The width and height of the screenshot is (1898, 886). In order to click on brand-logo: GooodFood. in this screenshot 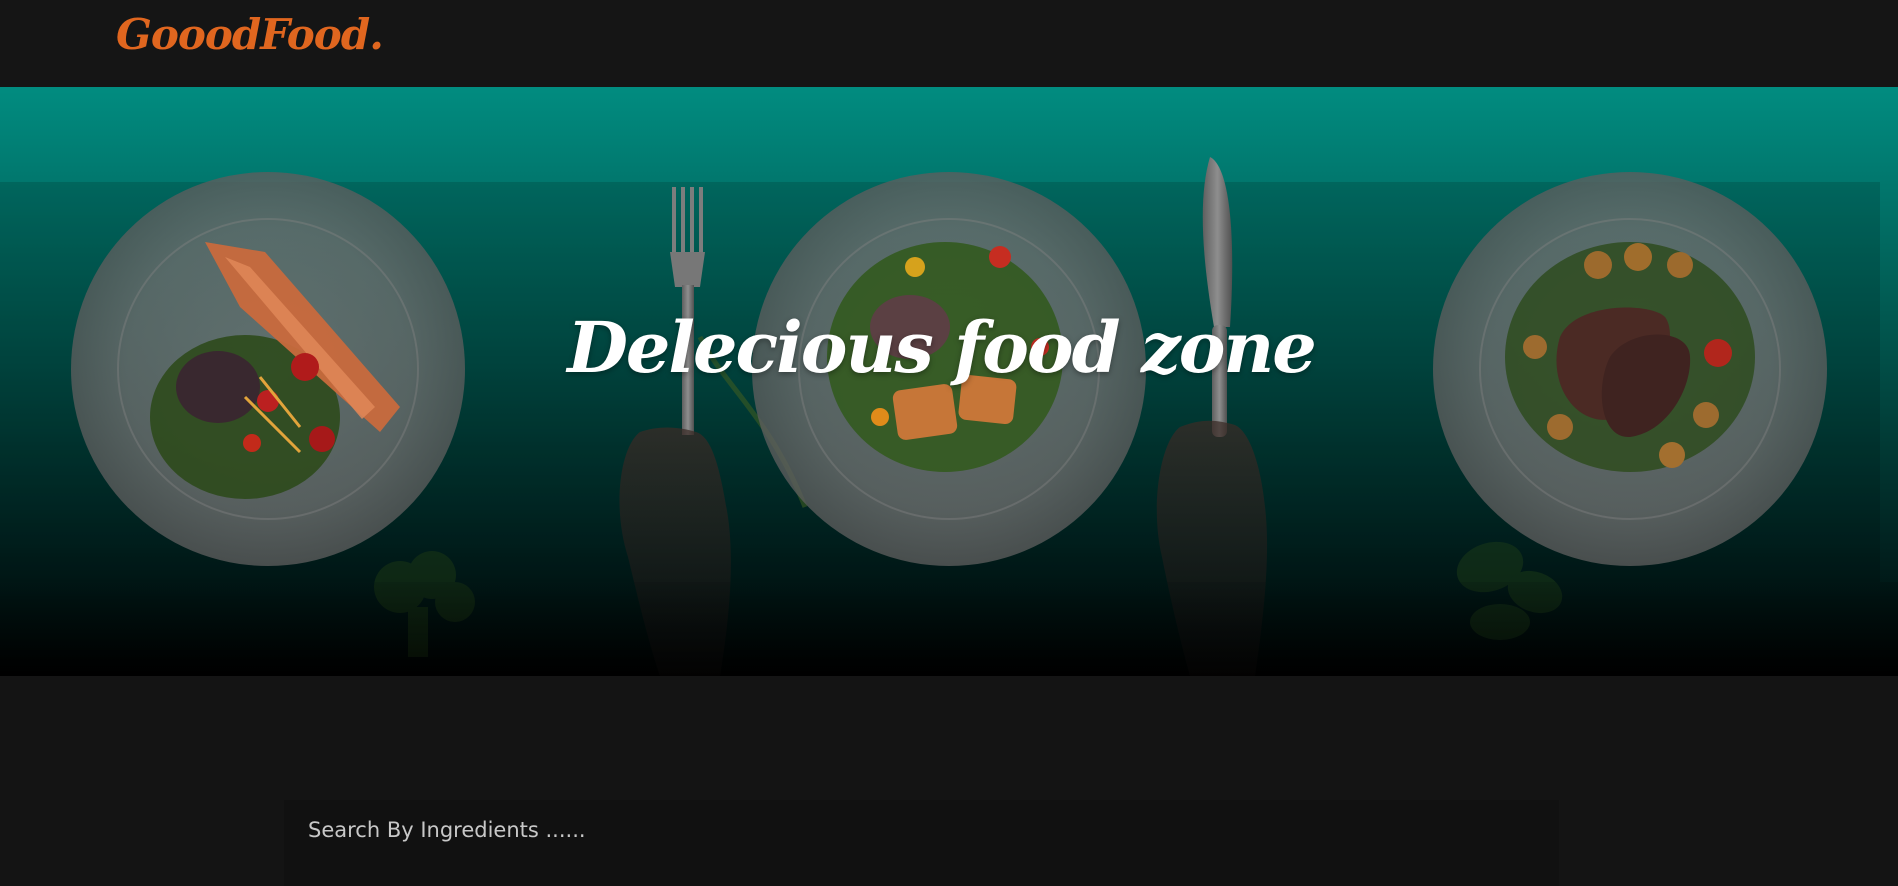, I will do `click(250, 34)`.